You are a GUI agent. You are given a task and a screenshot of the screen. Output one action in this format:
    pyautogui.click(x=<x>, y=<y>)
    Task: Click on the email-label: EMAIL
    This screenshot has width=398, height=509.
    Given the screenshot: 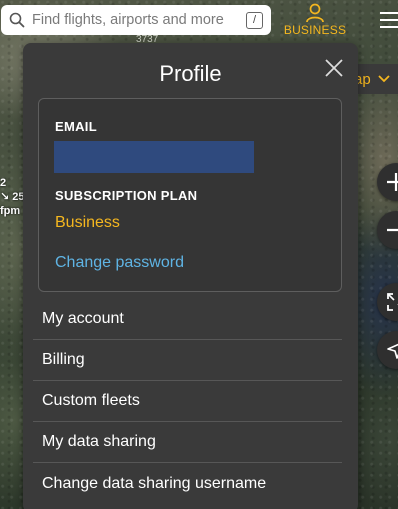 What is the action you would take?
    pyautogui.click(x=76, y=126)
    